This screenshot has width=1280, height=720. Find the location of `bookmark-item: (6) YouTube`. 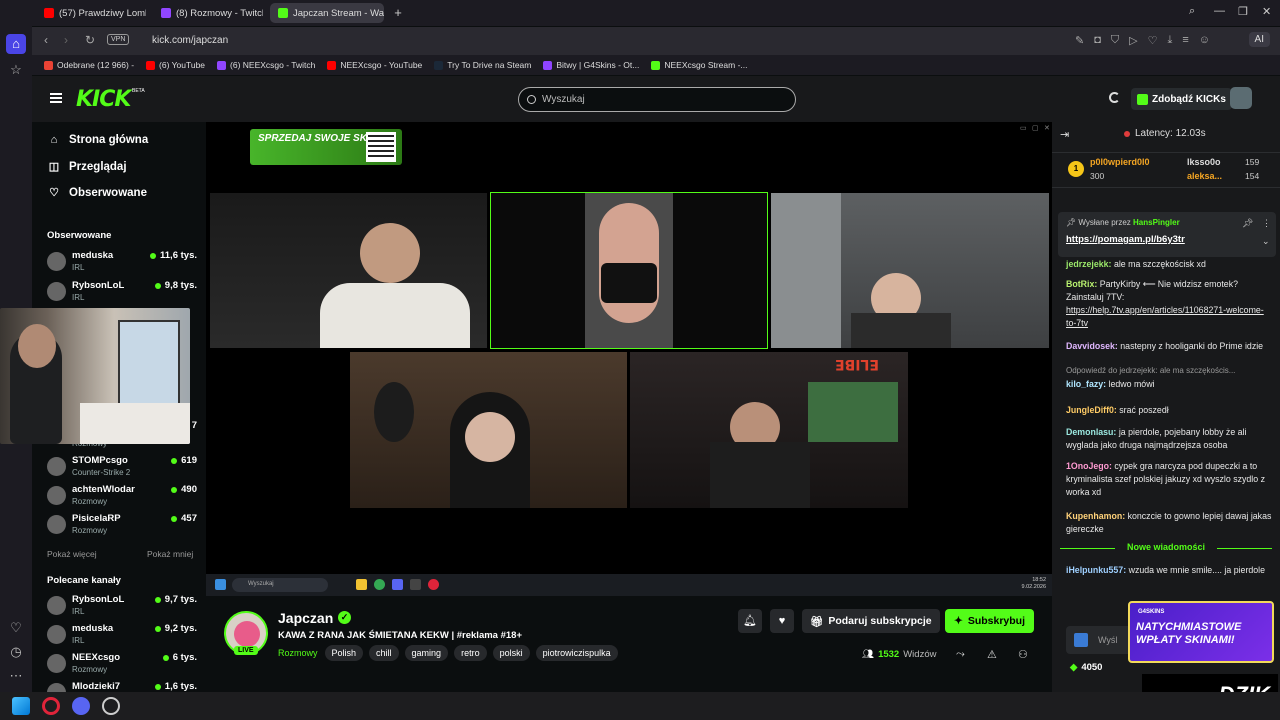

bookmark-item: (6) YouTube is located at coordinates (175, 65).